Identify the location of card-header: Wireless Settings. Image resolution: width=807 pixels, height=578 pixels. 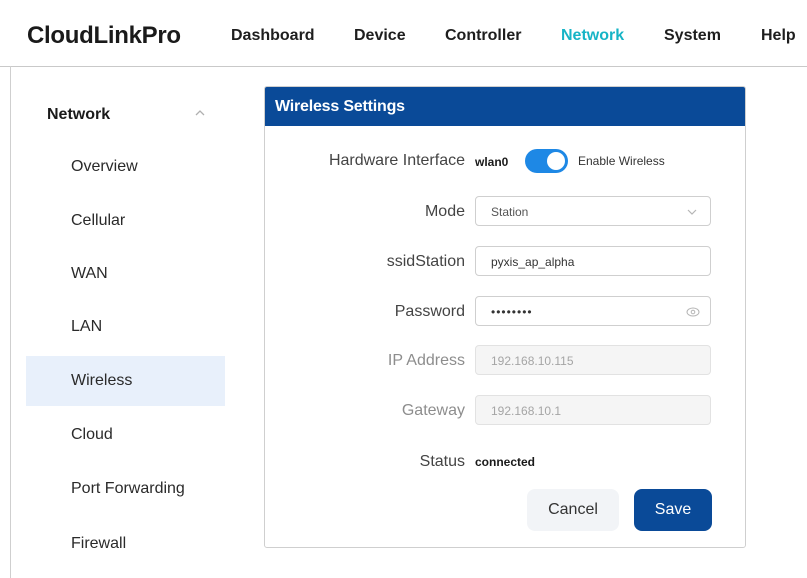
(505, 106).